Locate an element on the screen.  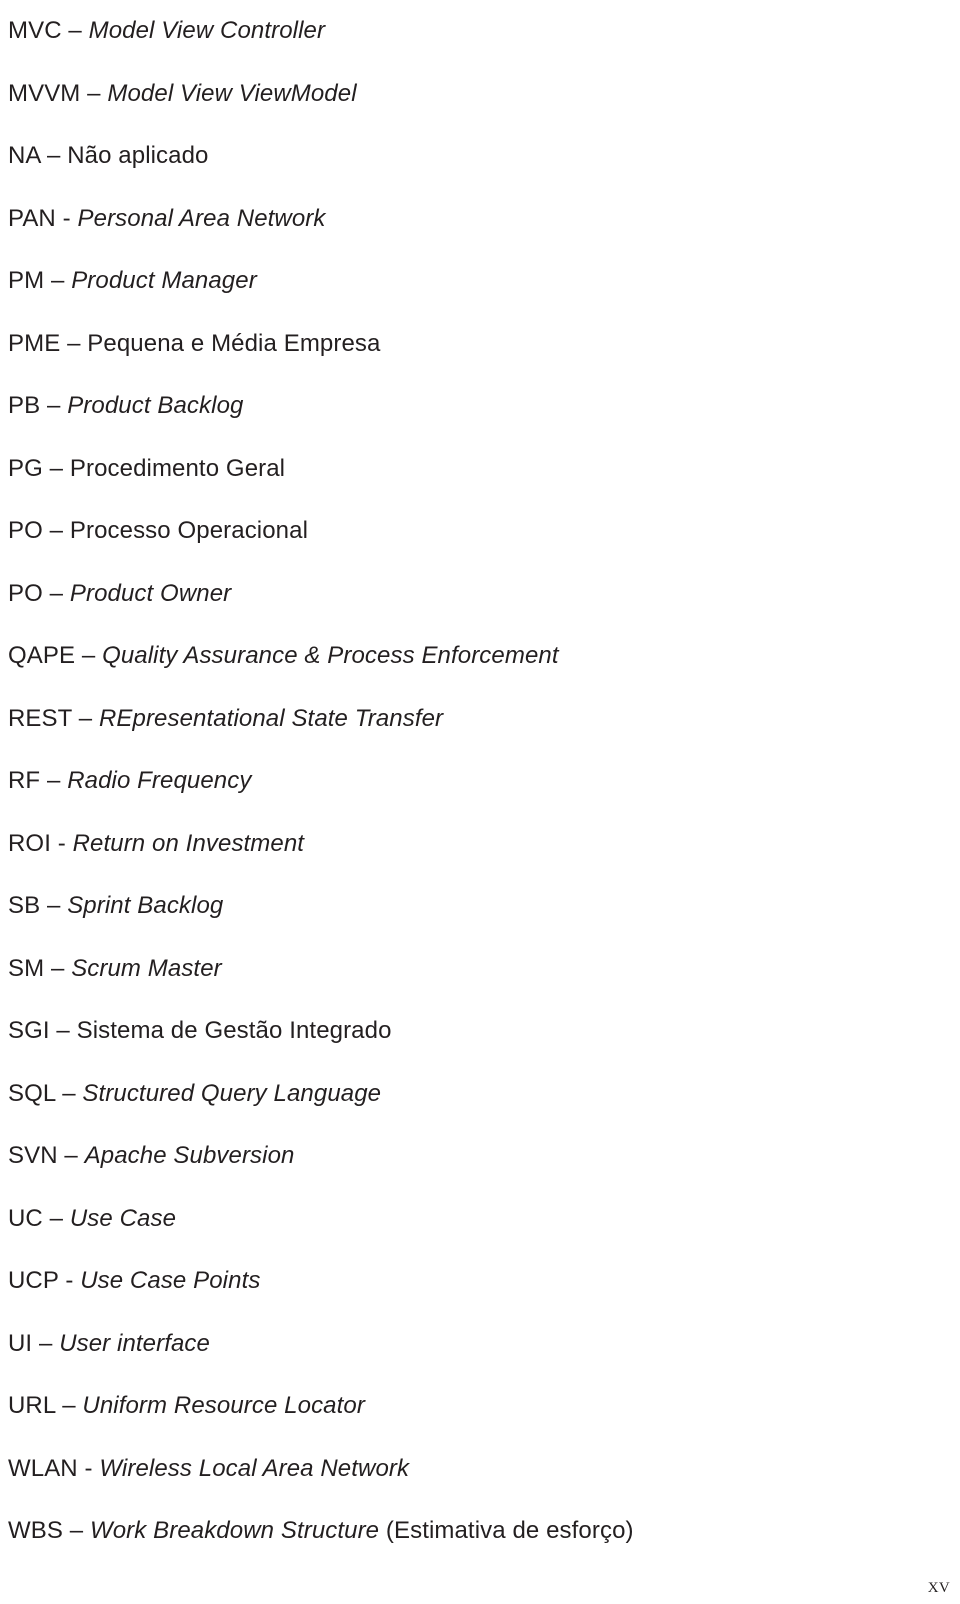
glossary-definition: Quality Assurance & Process Enforcement is located at coordinates (330, 655).